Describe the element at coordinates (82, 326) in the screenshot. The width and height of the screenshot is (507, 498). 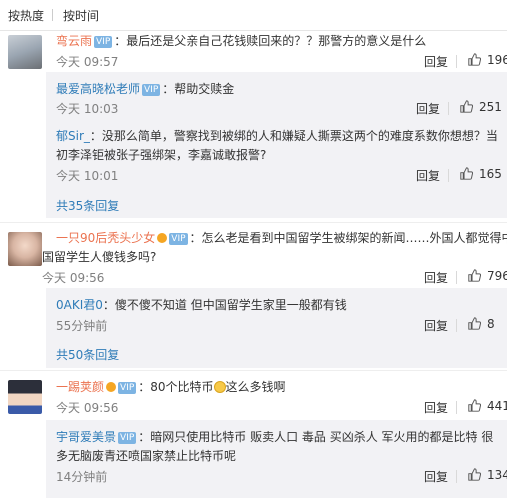
I see `reply-time: 55分钟前` at that location.